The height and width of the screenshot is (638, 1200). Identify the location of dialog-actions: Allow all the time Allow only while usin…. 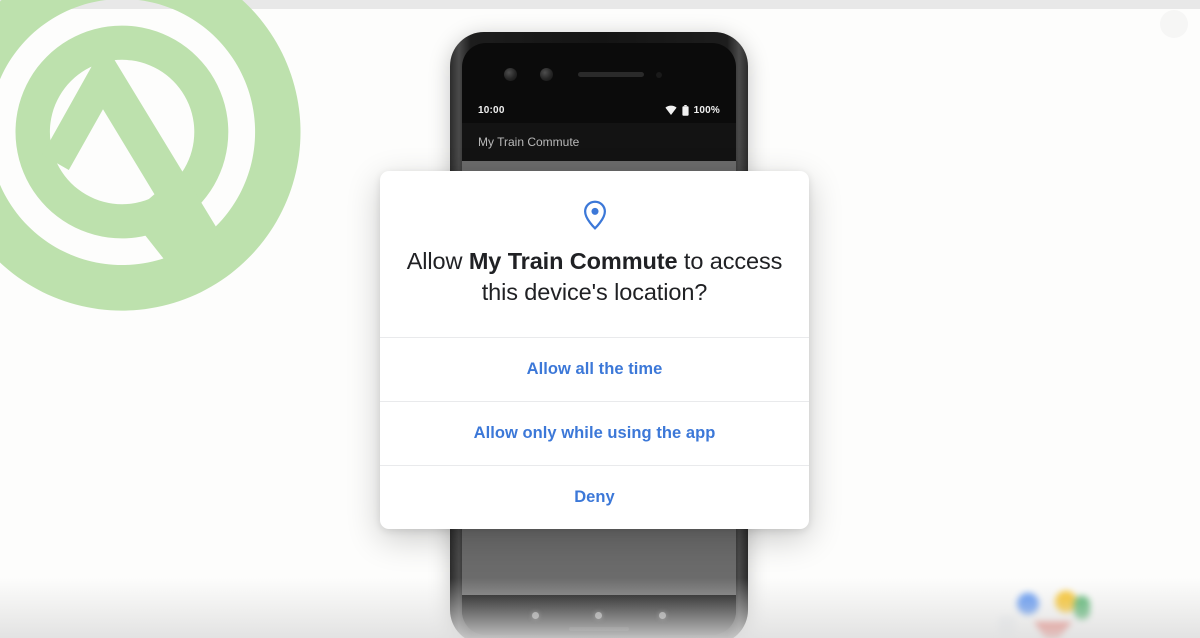
(594, 433).